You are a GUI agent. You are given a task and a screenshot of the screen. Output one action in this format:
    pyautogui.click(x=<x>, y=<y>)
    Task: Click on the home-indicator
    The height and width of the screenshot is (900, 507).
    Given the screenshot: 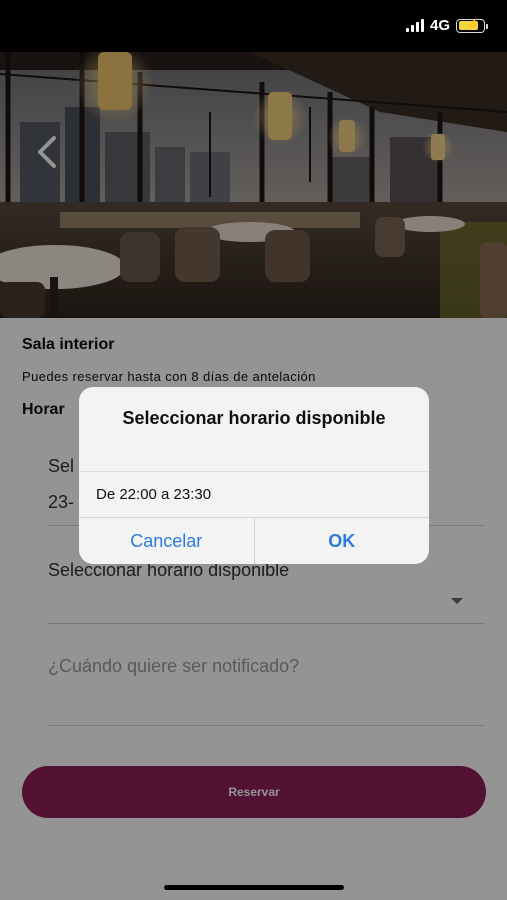 What is the action you would take?
    pyautogui.click(x=254, y=887)
    